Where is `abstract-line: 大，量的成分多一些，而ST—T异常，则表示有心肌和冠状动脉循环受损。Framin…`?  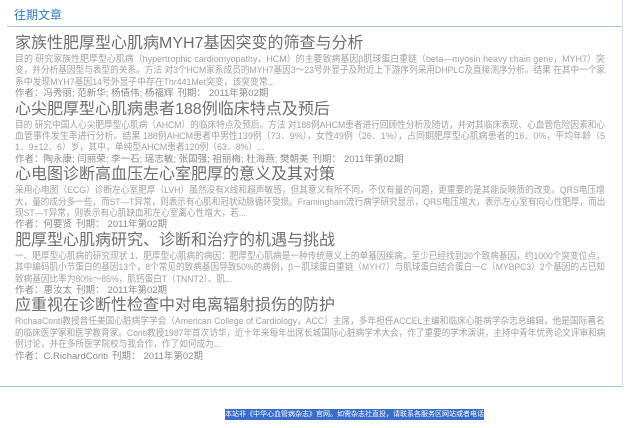
abstract-line: 大，量的成分多一些，而ST—T异常，则表示有心肌和冠状动脉循环受损。Framin… is located at coordinates (310, 202).